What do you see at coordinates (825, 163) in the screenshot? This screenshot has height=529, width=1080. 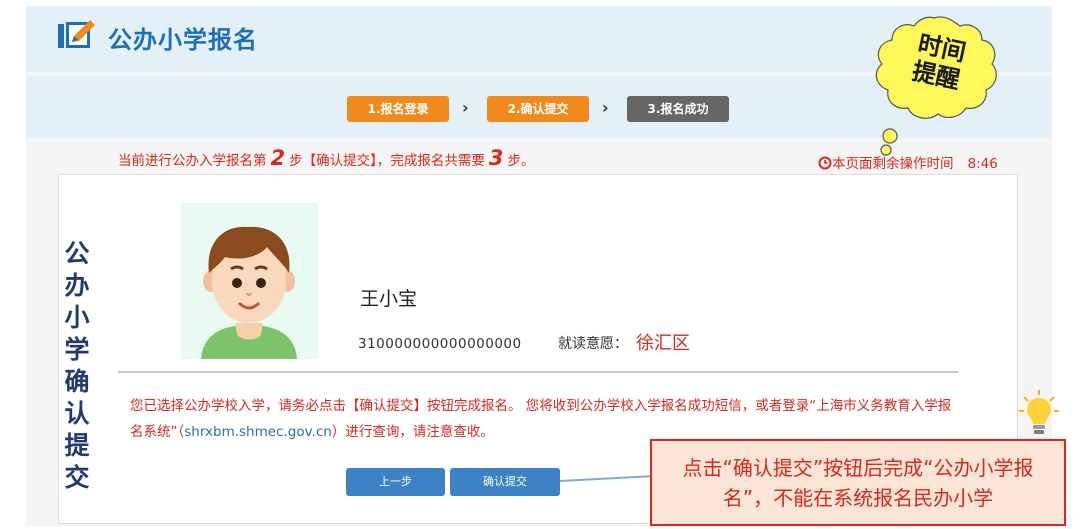 I see `clock-icon` at bounding box center [825, 163].